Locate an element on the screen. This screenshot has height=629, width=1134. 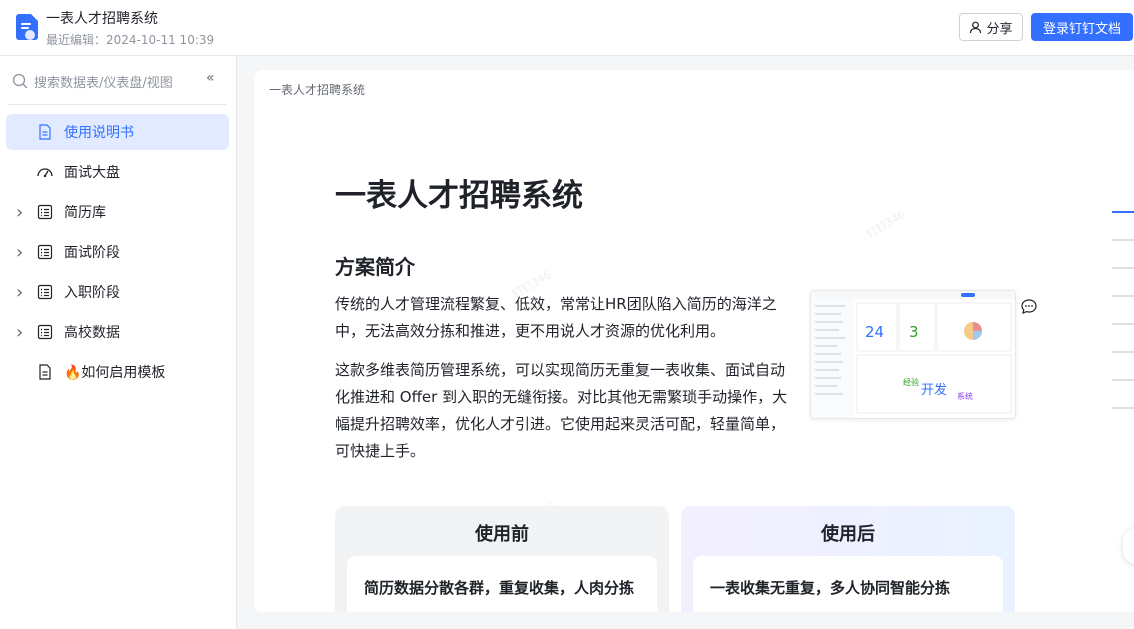
after-text: 一表收集无重复，多人协同智能分拣 is located at coordinates (830, 588).